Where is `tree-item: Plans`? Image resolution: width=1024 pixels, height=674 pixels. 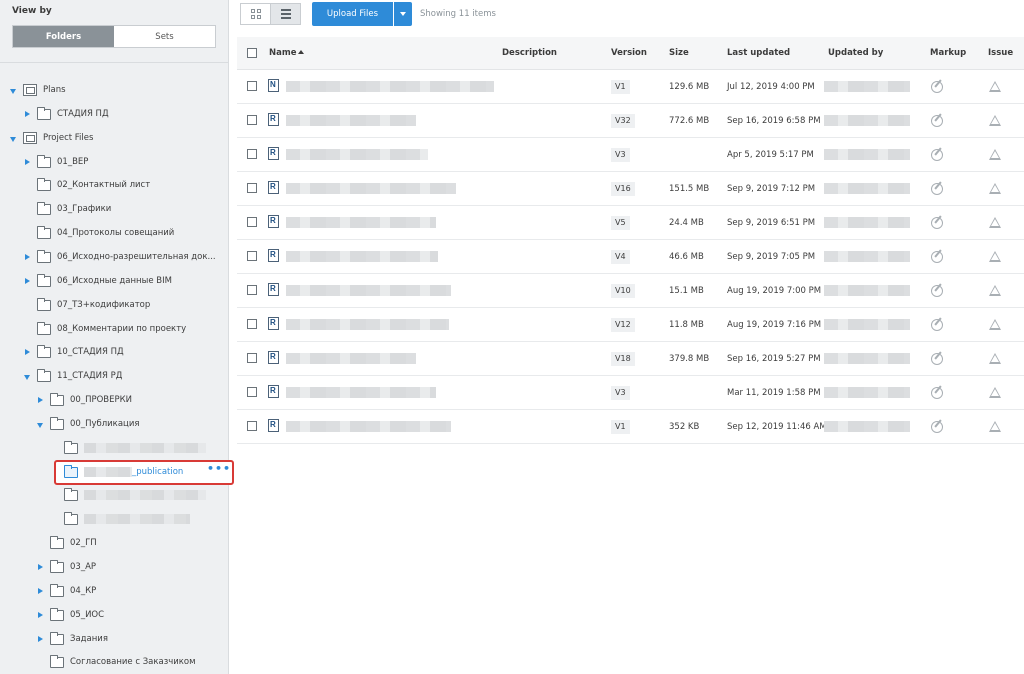
tree-item: Plans is located at coordinates (38, 90).